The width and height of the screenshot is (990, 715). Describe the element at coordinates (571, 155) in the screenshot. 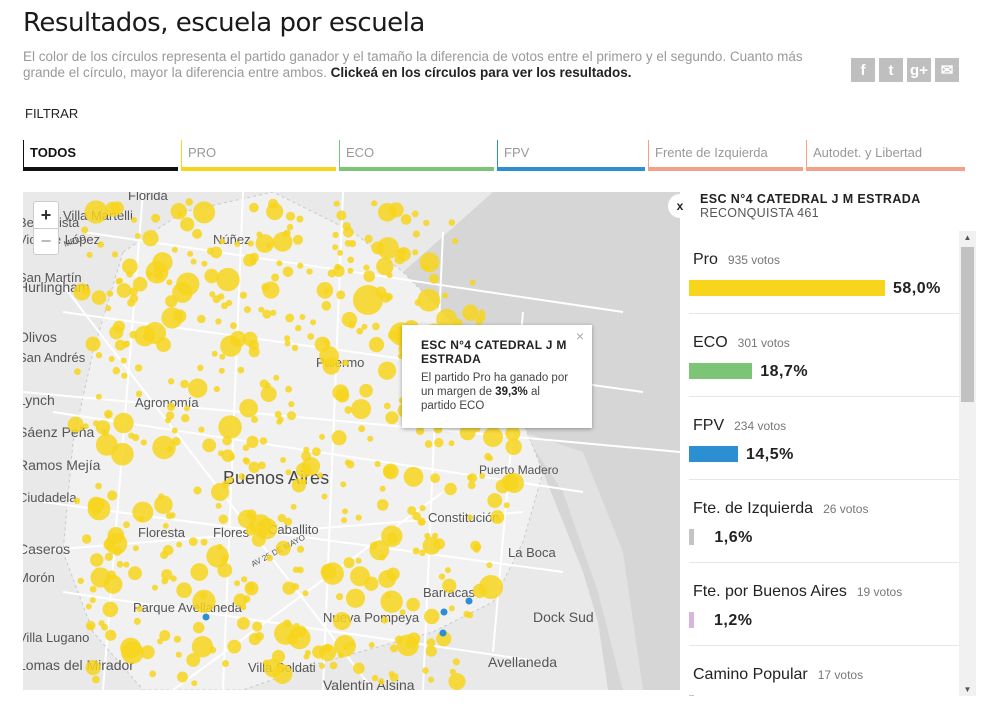

I see `tab-fpv: FPV` at that location.